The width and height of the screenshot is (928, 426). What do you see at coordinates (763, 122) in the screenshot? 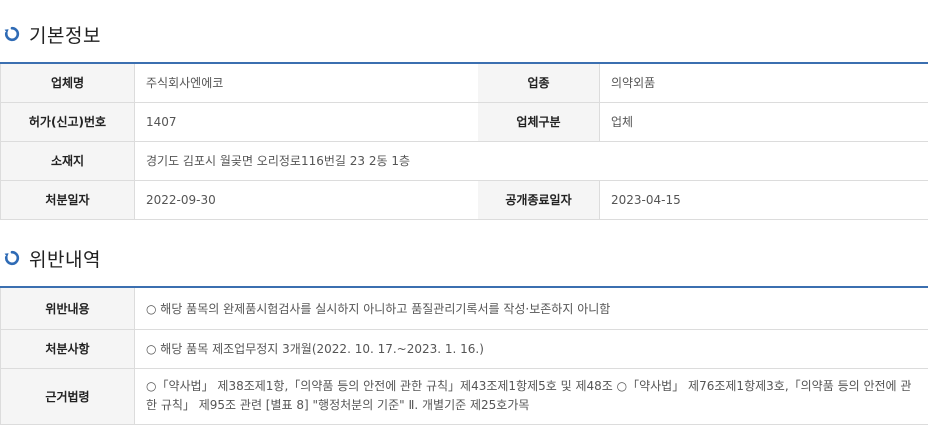
I see `company-type-value: 업체` at bounding box center [763, 122].